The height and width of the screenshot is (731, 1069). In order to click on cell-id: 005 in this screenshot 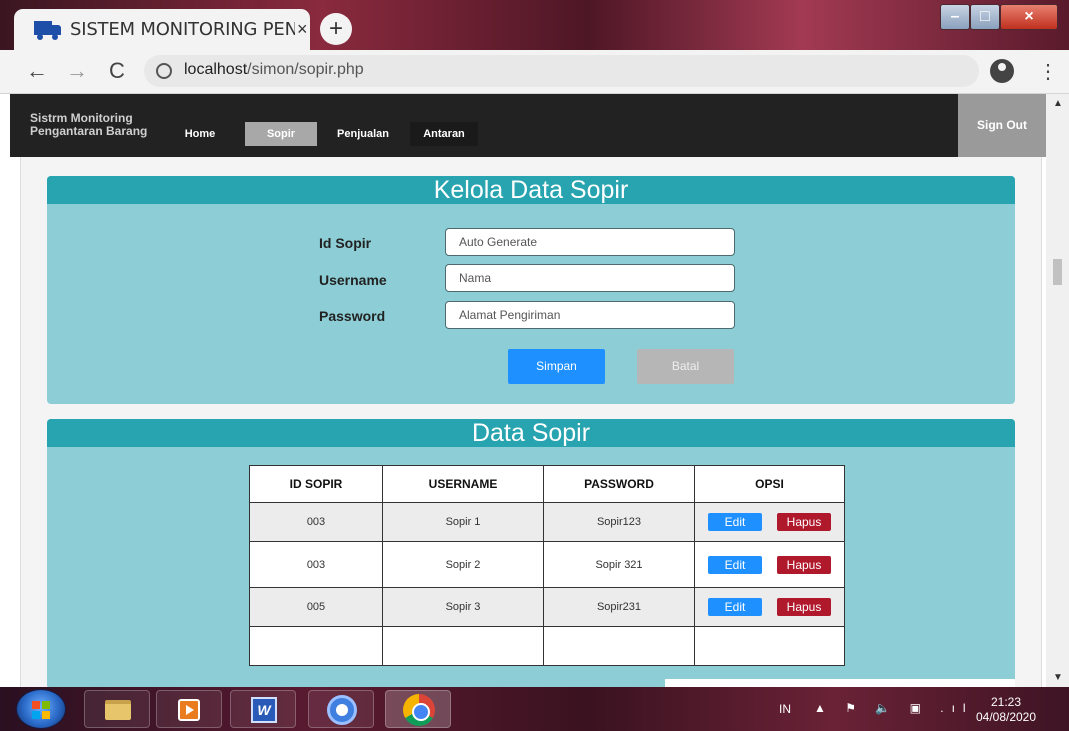, I will do `click(316, 607)`.